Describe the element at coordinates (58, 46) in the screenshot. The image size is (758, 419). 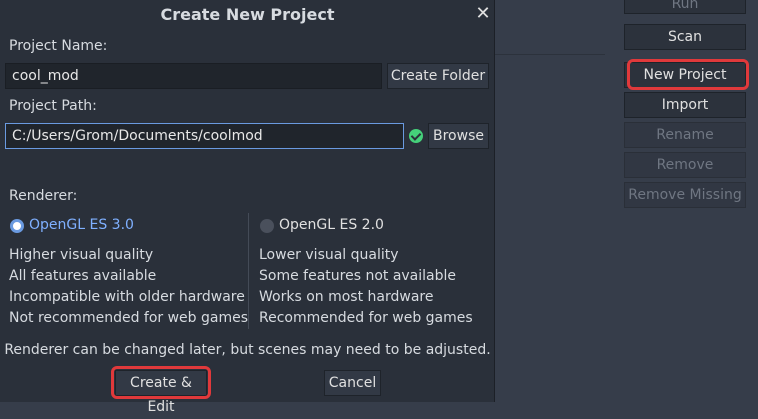
I see `project-name-label: Project Name:` at that location.